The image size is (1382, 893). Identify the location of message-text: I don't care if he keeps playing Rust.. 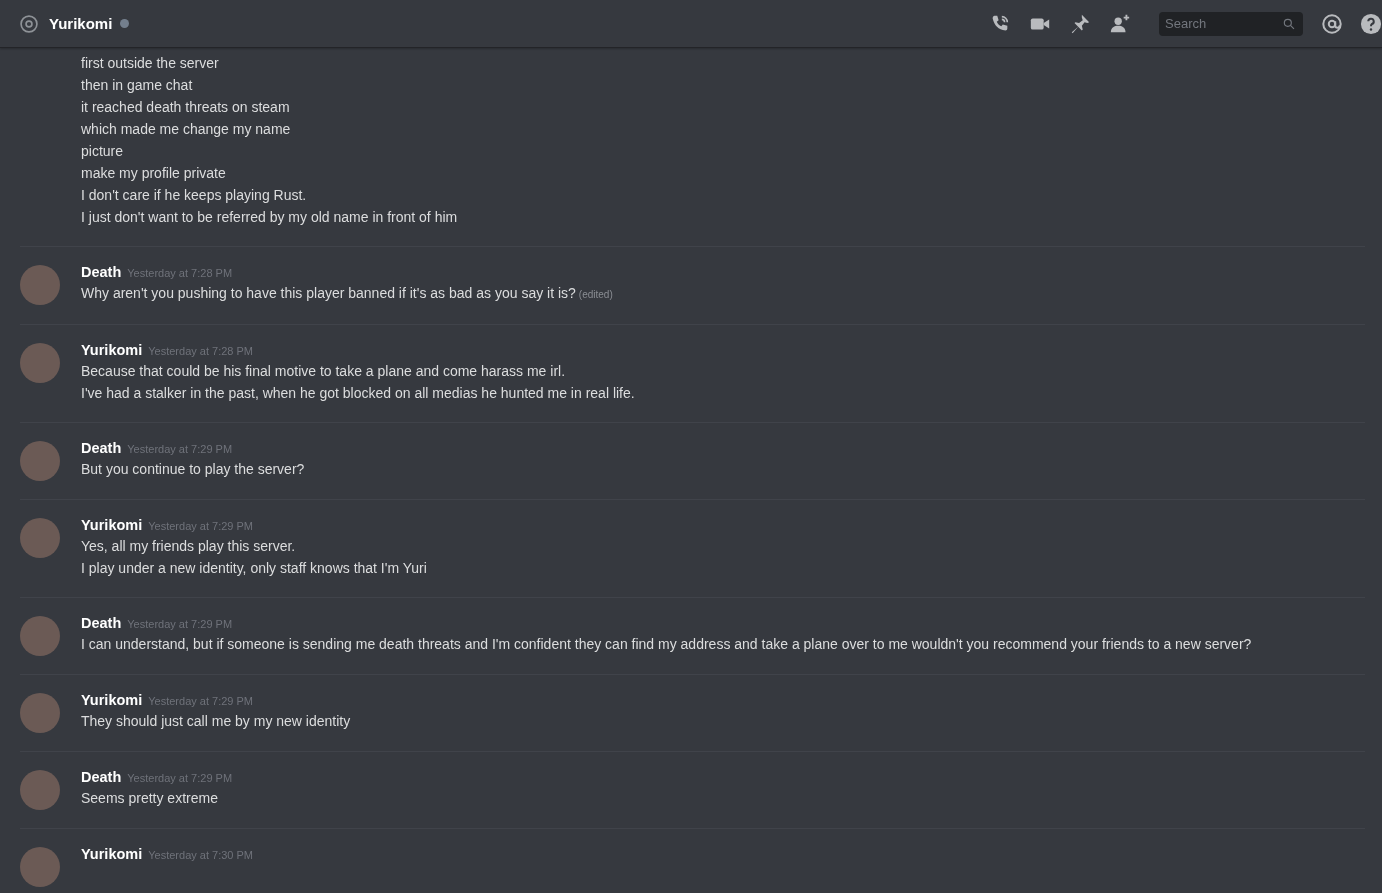
(194, 195).